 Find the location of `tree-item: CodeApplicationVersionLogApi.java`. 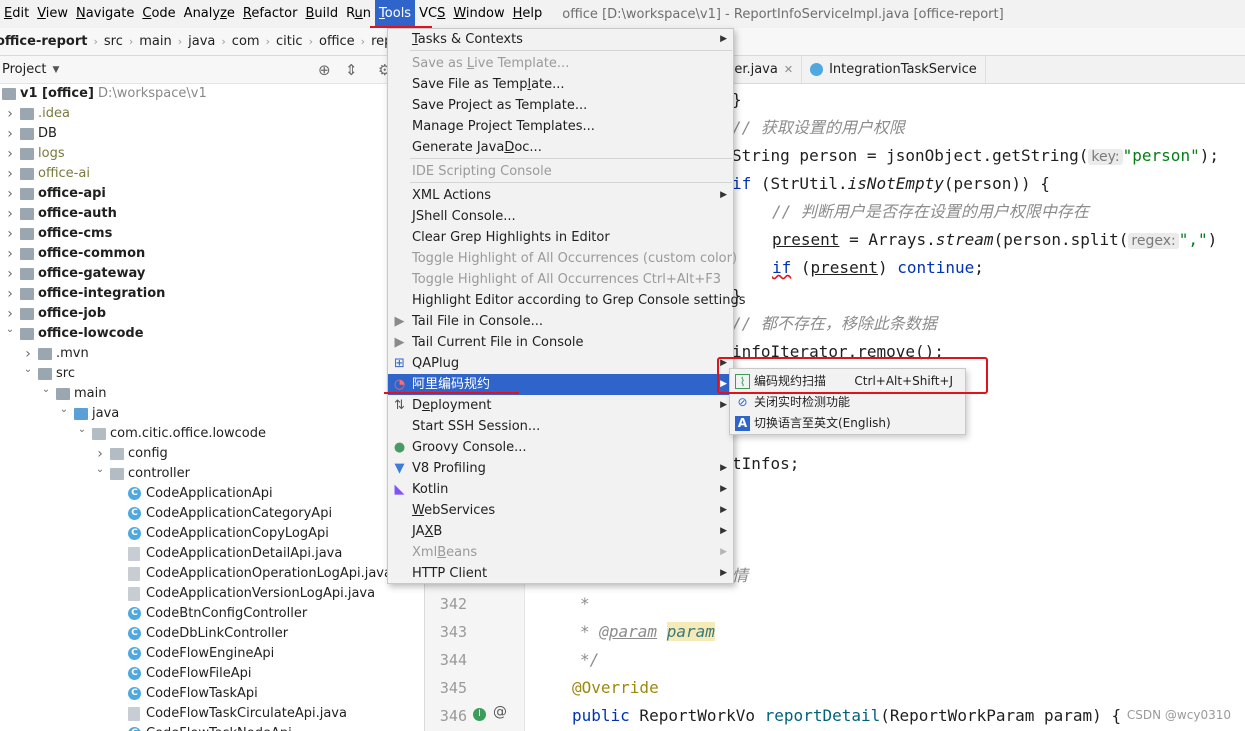

tree-item: CodeApplicationVersionLogApi.java is located at coordinates (212, 594).